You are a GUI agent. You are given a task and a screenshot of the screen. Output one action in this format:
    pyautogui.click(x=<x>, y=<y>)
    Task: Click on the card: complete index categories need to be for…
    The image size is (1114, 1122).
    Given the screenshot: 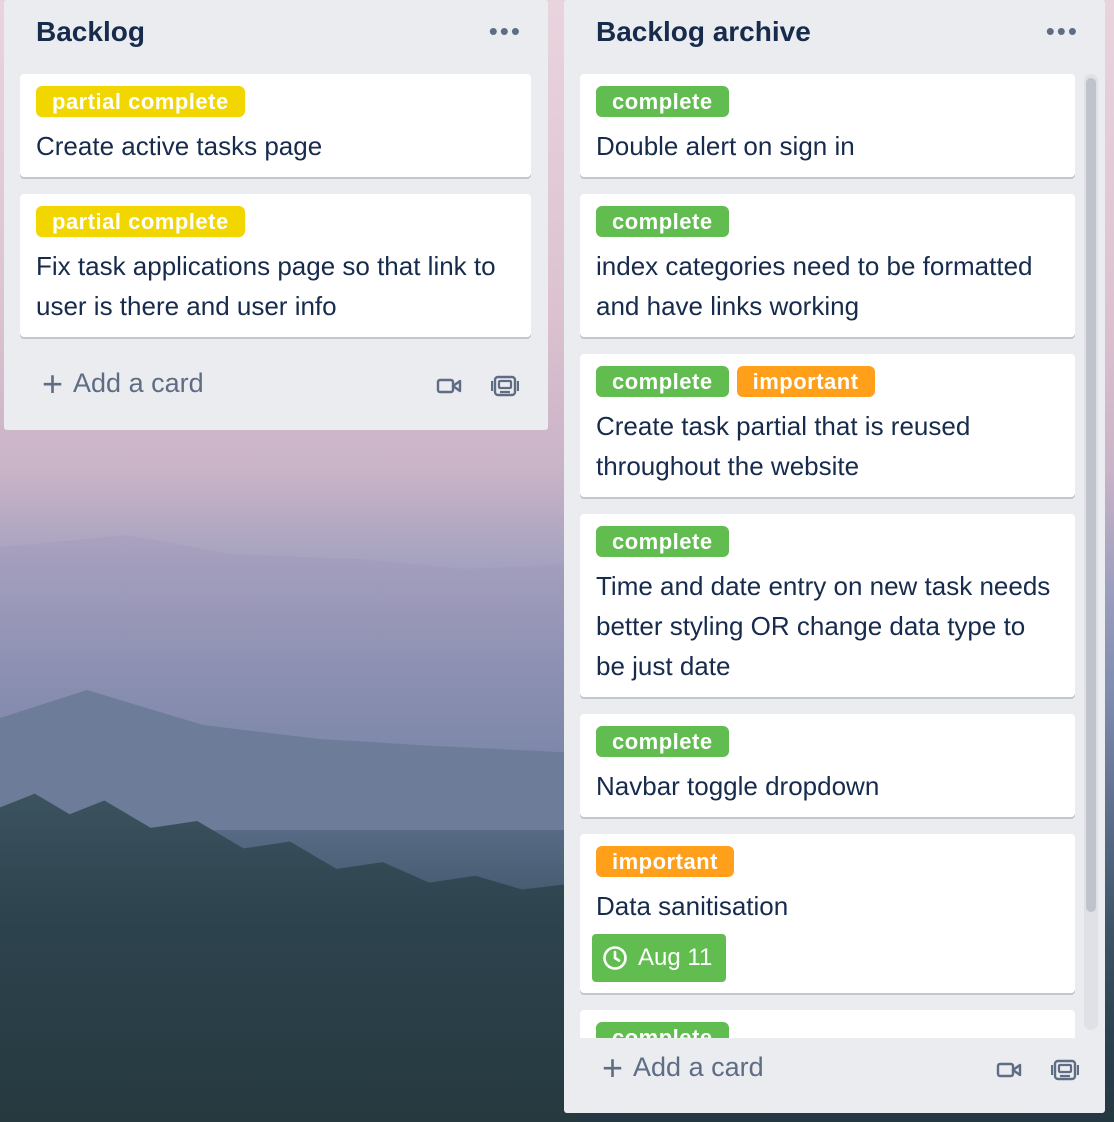 What is the action you would take?
    pyautogui.click(x=827, y=265)
    